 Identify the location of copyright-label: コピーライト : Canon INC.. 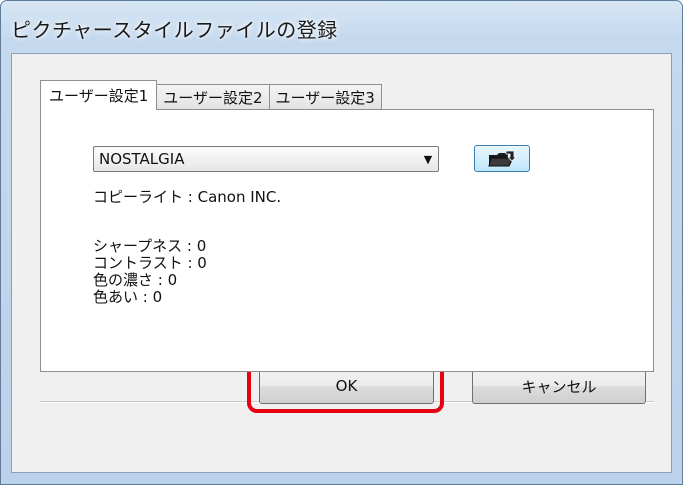
(187, 197).